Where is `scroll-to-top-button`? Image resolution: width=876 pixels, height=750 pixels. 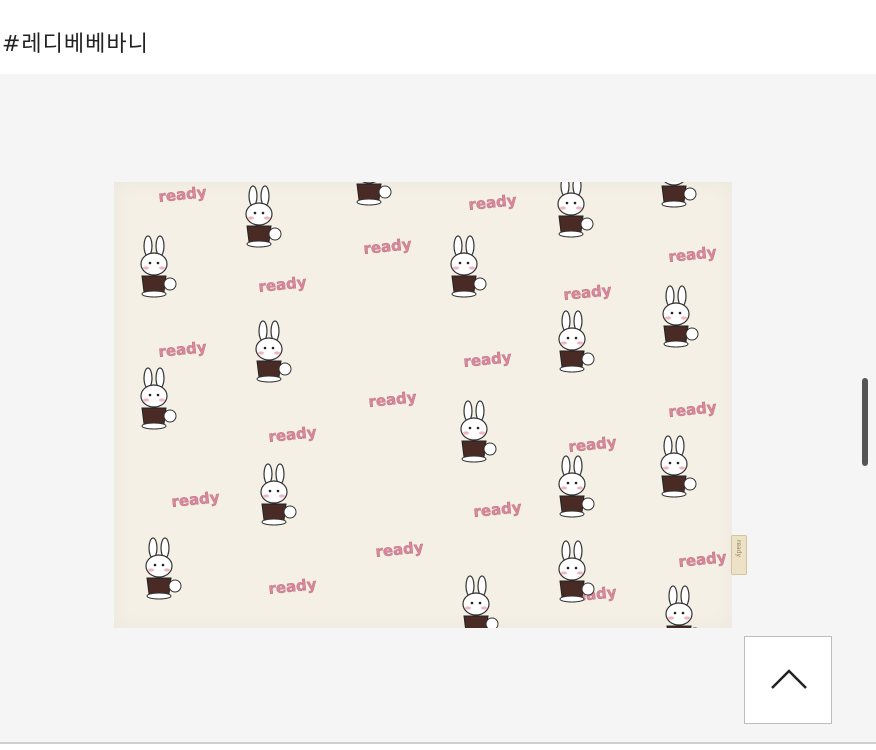 scroll-to-top-button is located at coordinates (788, 680).